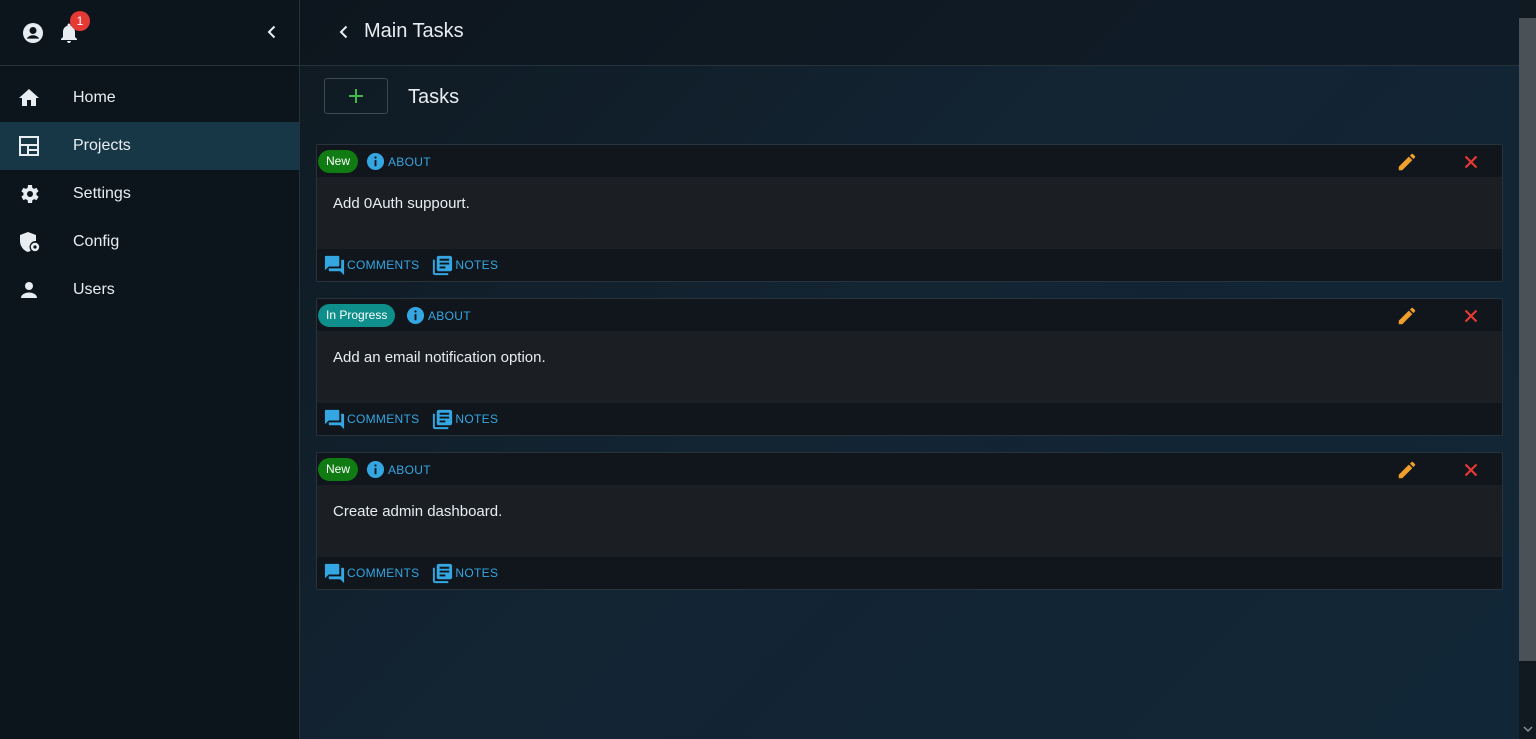  Describe the element at coordinates (33, 33) in the screenshot. I see `account-icon` at that location.